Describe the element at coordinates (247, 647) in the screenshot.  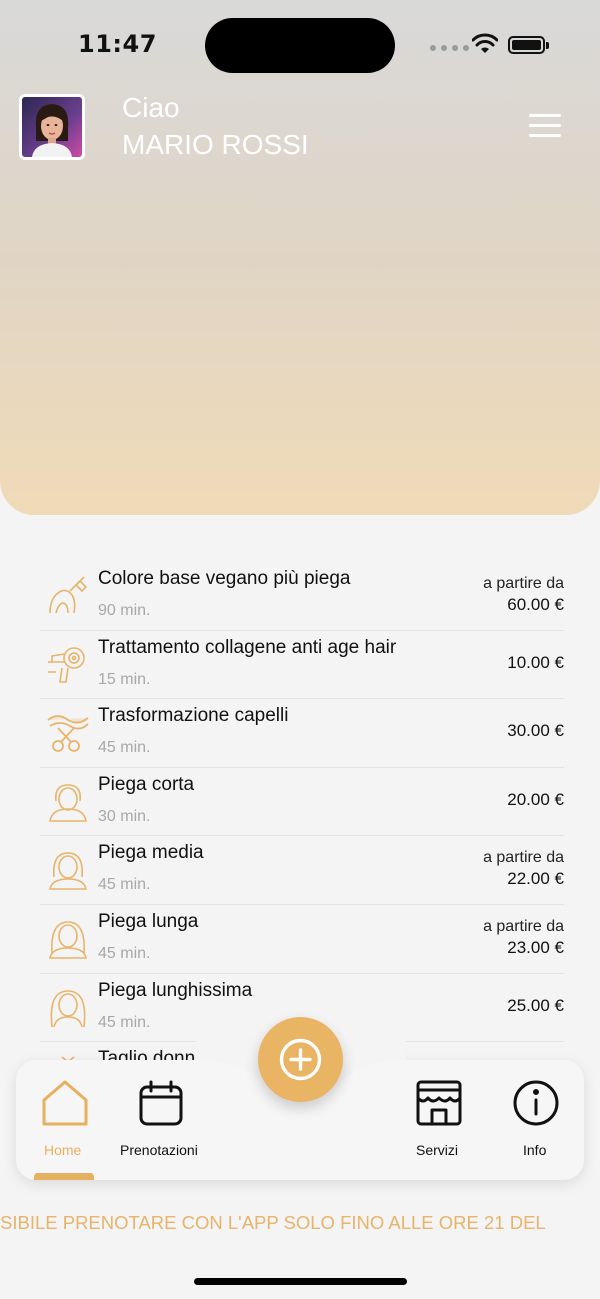
I see `service-name: Trattamento collagene anti age hair` at that location.